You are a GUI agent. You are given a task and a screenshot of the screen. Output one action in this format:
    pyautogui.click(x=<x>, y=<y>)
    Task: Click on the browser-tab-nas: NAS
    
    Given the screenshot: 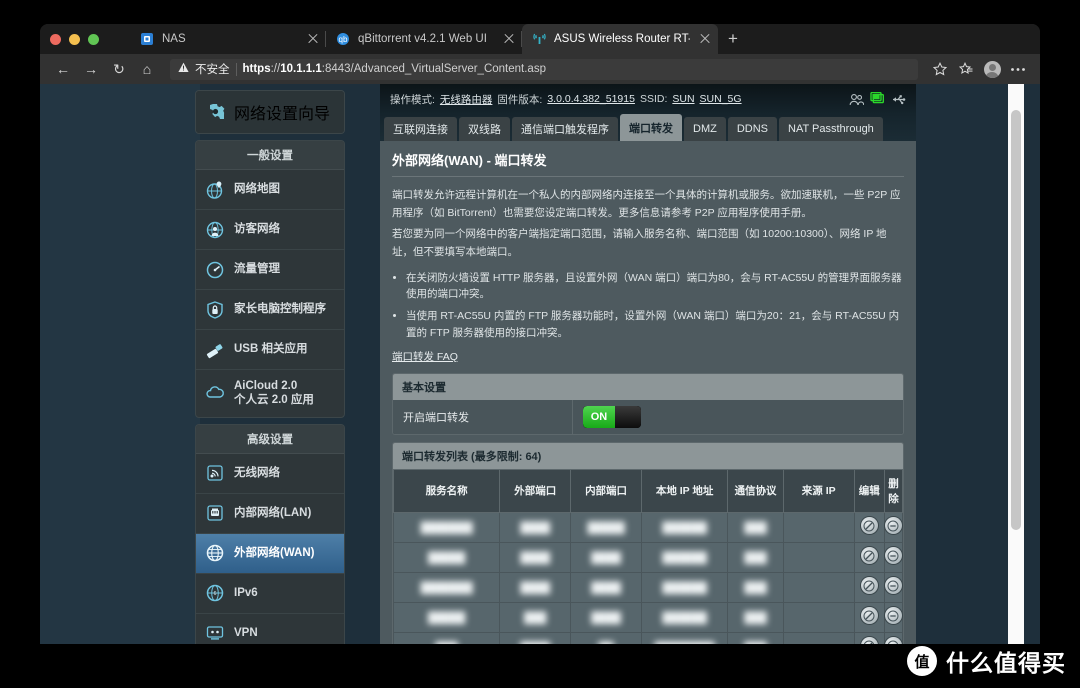 What is the action you would take?
    pyautogui.click(x=228, y=39)
    